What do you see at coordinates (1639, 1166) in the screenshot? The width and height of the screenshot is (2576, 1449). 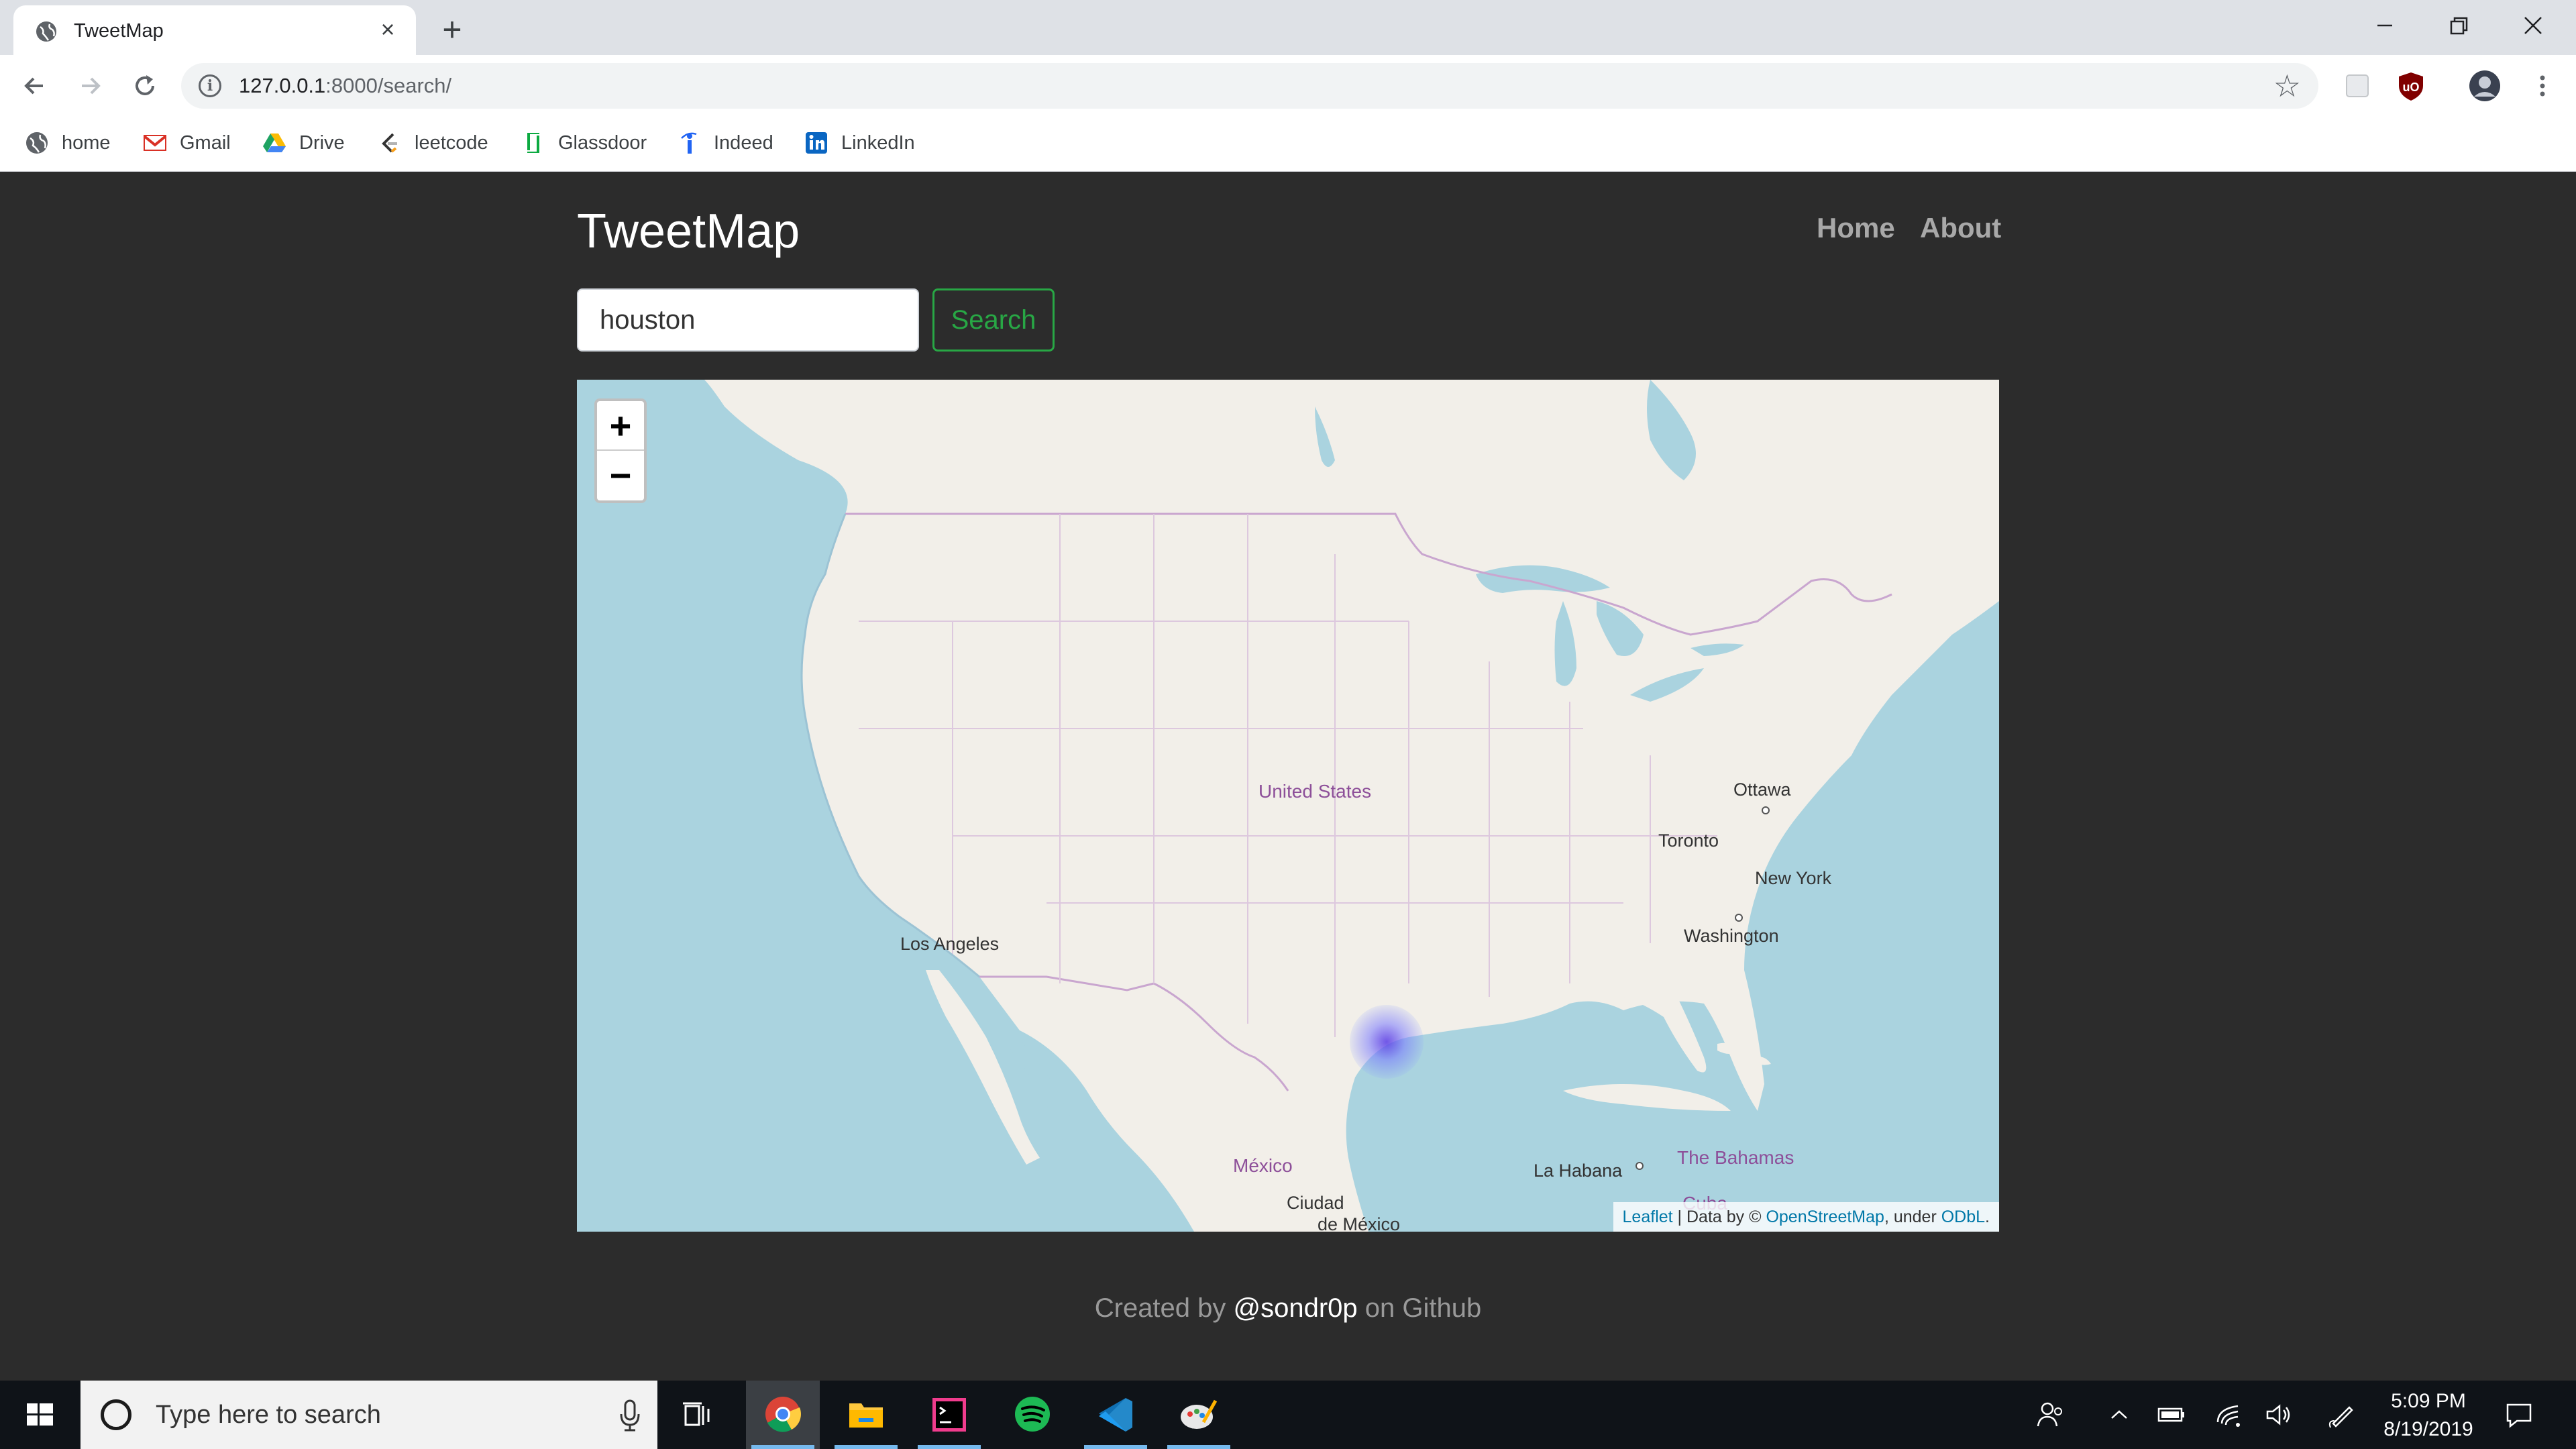 I see `city-dot-la-habana` at bounding box center [1639, 1166].